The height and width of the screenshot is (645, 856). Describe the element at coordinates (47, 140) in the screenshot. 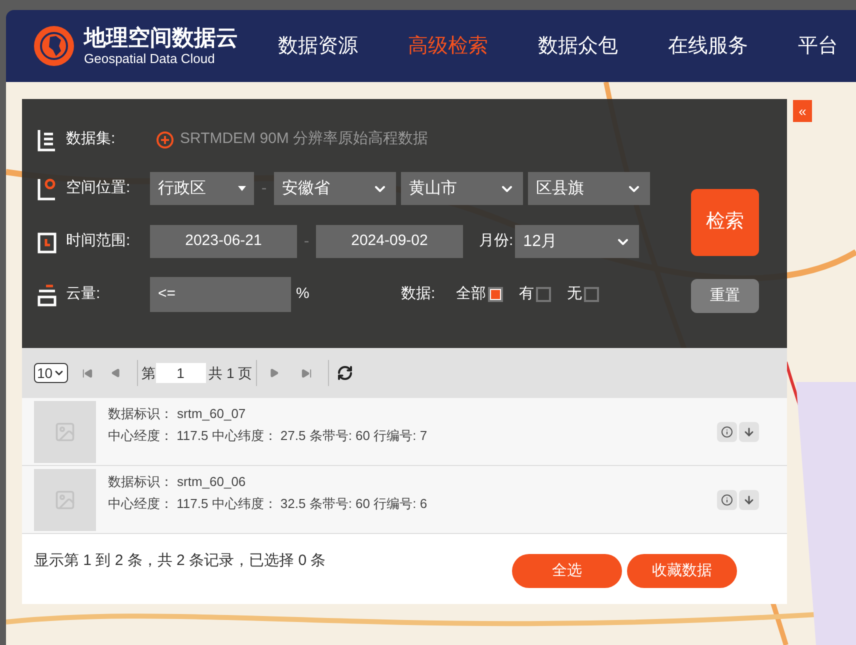

I see `list-icon` at that location.